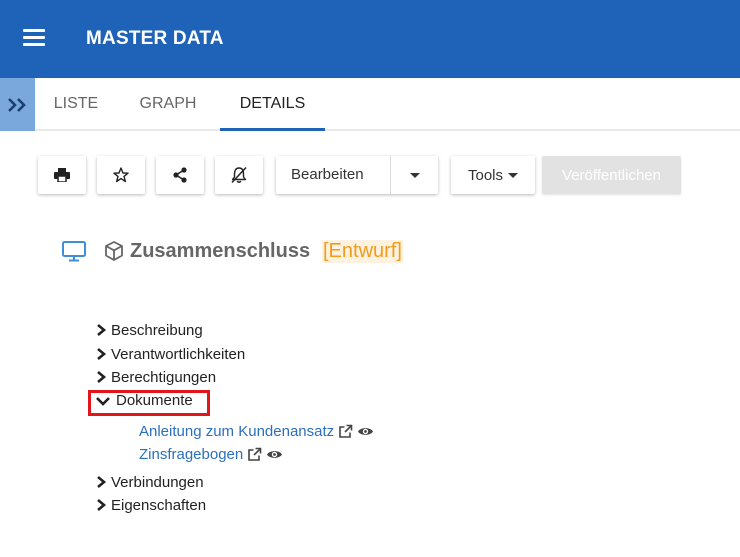 This screenshot has height=557, width=740. I want to click on share-icon, so click(180, 175).